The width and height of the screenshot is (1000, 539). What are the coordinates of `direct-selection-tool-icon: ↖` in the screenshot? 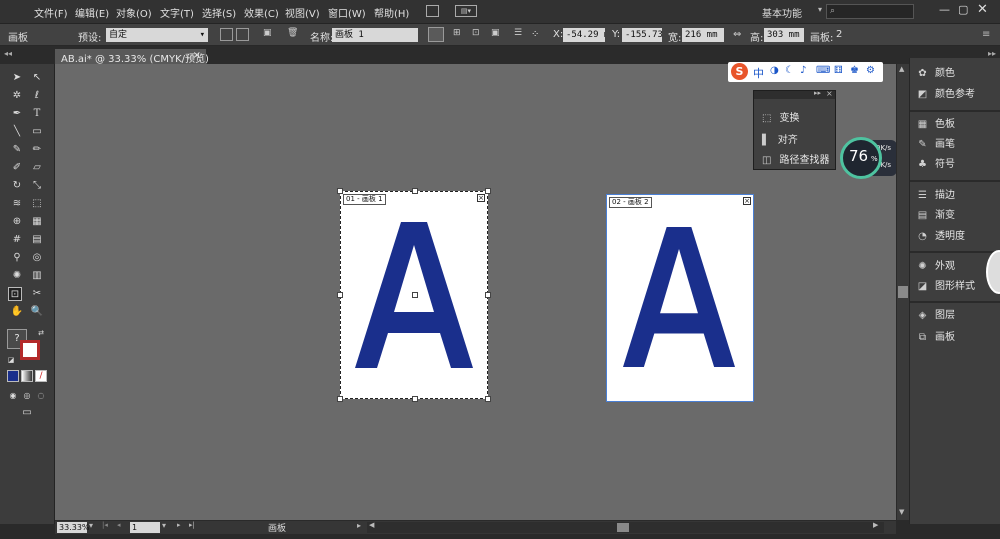 It's located at (37, 78).